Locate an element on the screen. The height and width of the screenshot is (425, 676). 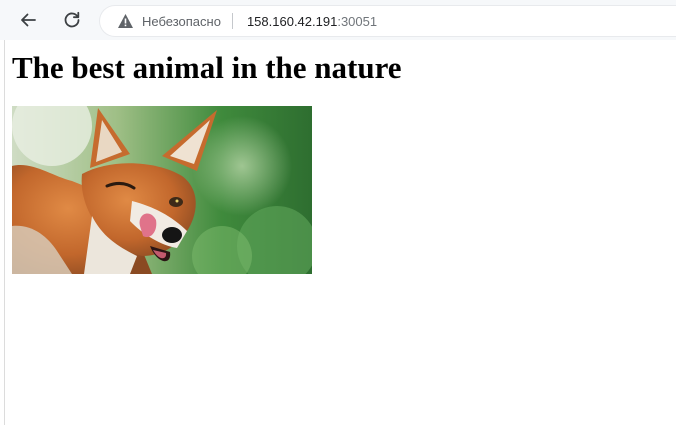
page-heading: The best animal in the nature is located at coordinates (207, 67).